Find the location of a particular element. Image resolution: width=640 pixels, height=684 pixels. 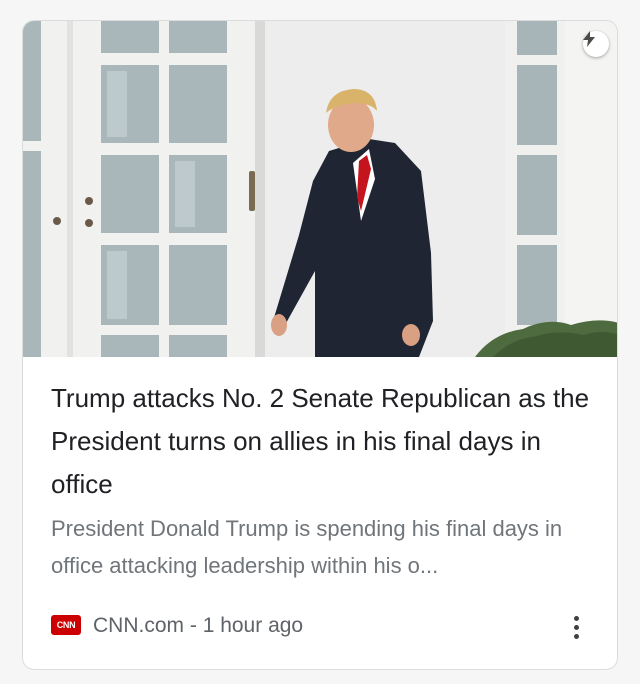

source-name: CNN.com is located at coordinates (139, 625).